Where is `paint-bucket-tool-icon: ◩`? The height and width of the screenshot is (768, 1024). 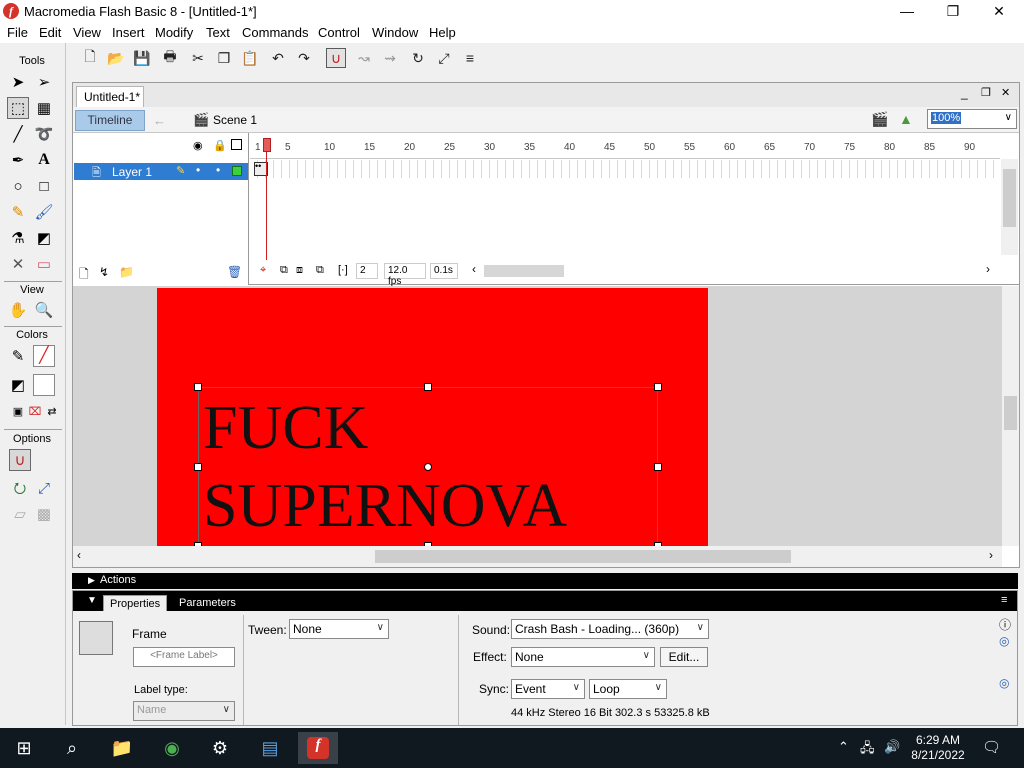
paint-bucket-tool-icon: ◩ is located at coordinates (44, 238).